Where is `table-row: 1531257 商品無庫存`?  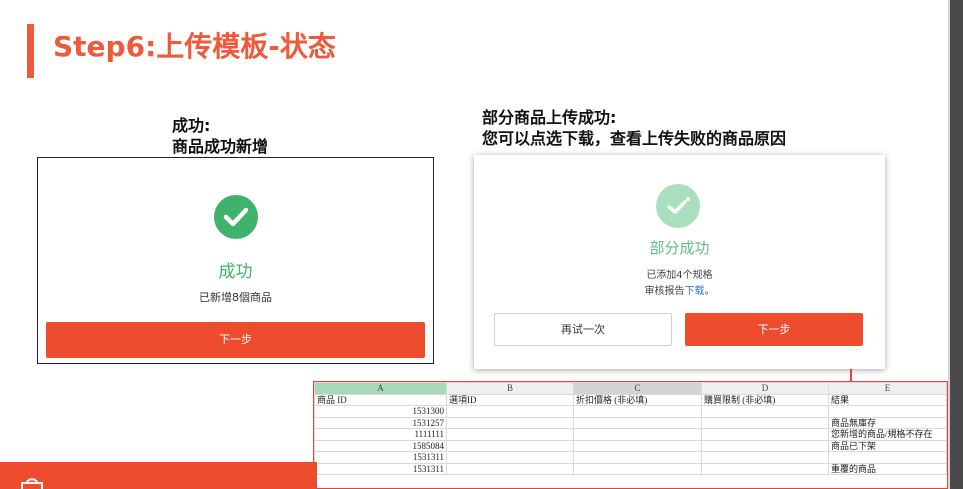
table-row: 1531257 商品無庫存 is located at coordinates (630, 422).